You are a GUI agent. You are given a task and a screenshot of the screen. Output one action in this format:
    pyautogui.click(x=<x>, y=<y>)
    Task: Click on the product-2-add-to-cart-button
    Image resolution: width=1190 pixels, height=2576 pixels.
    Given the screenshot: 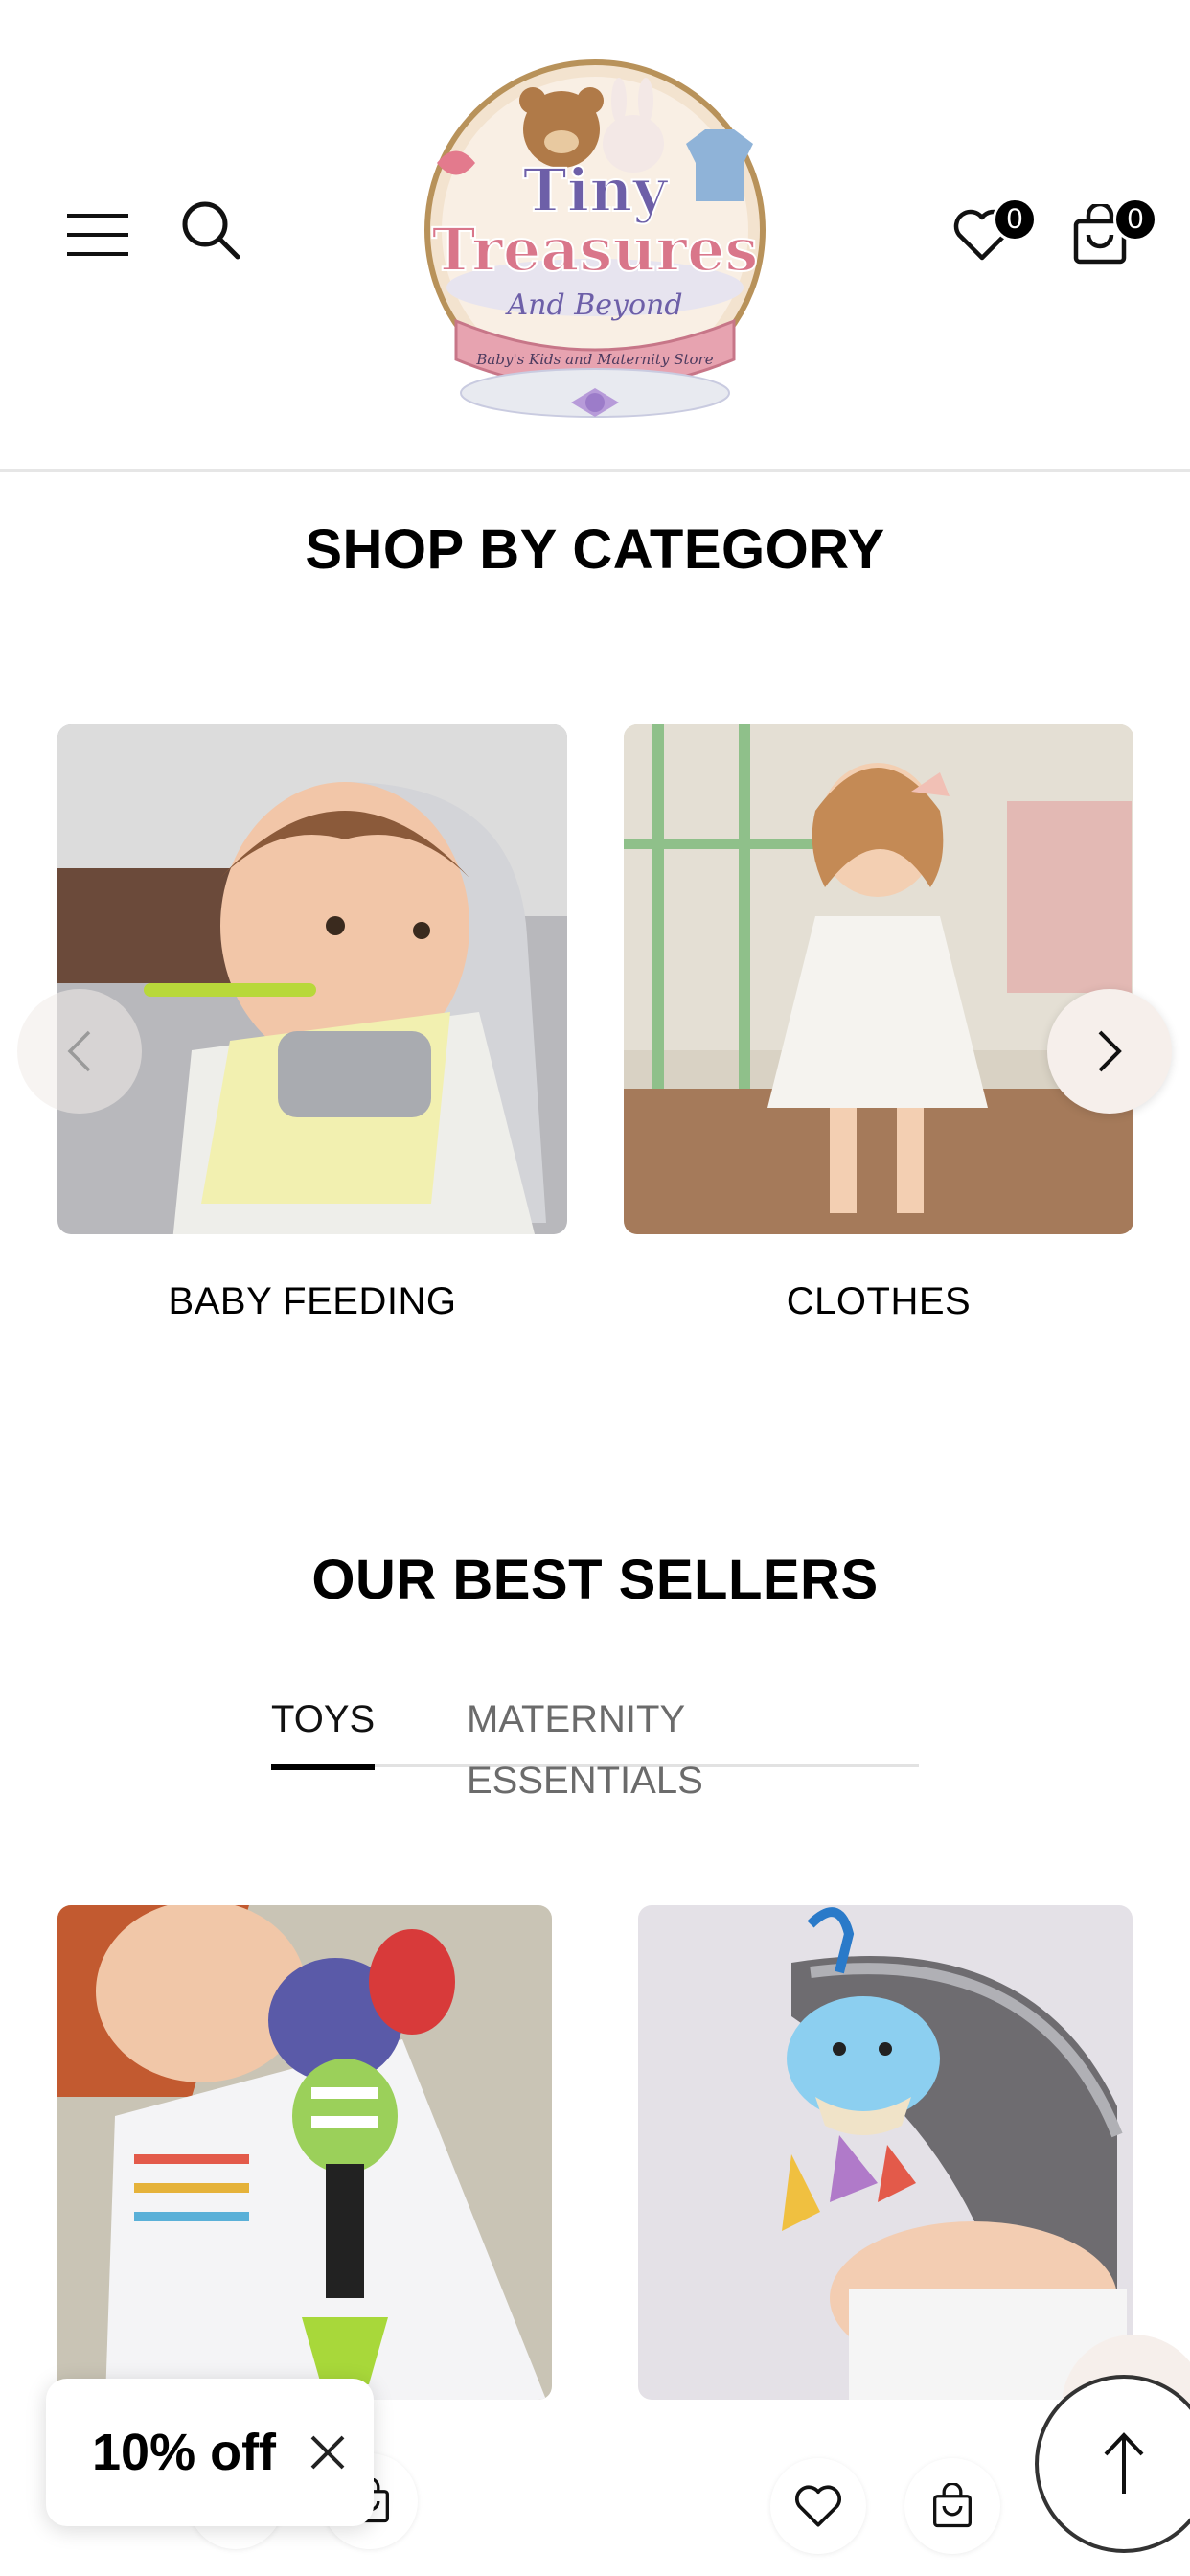 What is the action you would take?
    pyautogui.click(x=952, y=2506)
    